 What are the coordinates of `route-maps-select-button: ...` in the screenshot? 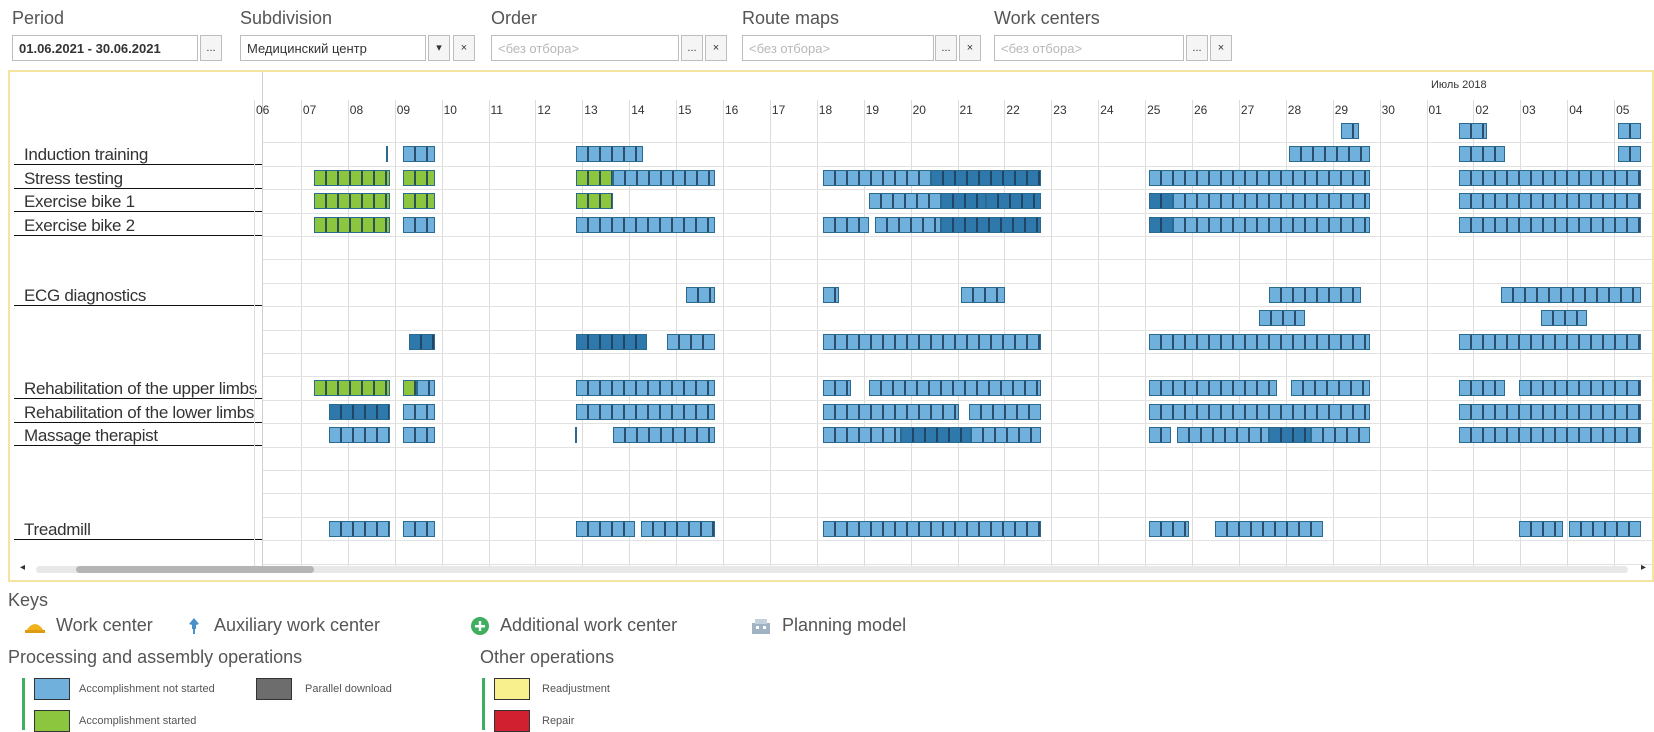 It's located at (946, 48).